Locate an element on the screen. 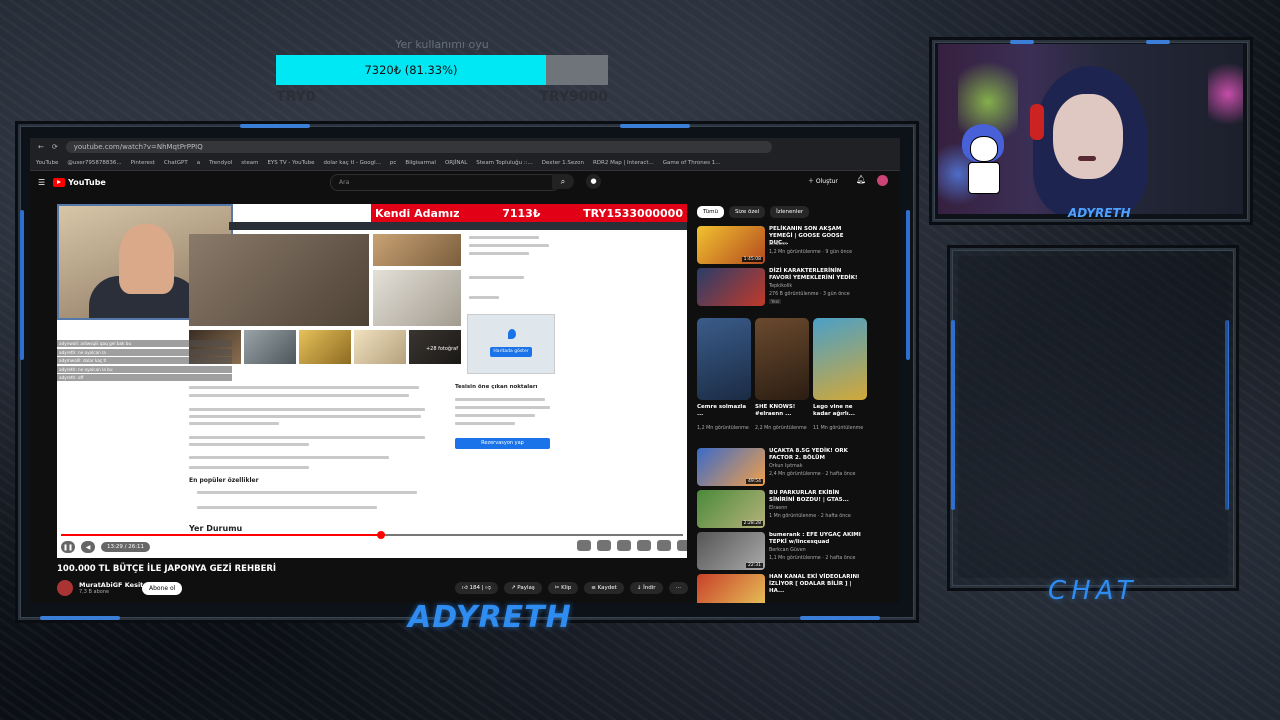 The image size is (1280, 720). bookmark-item: Pinterest is located at coordinates (143, 163).